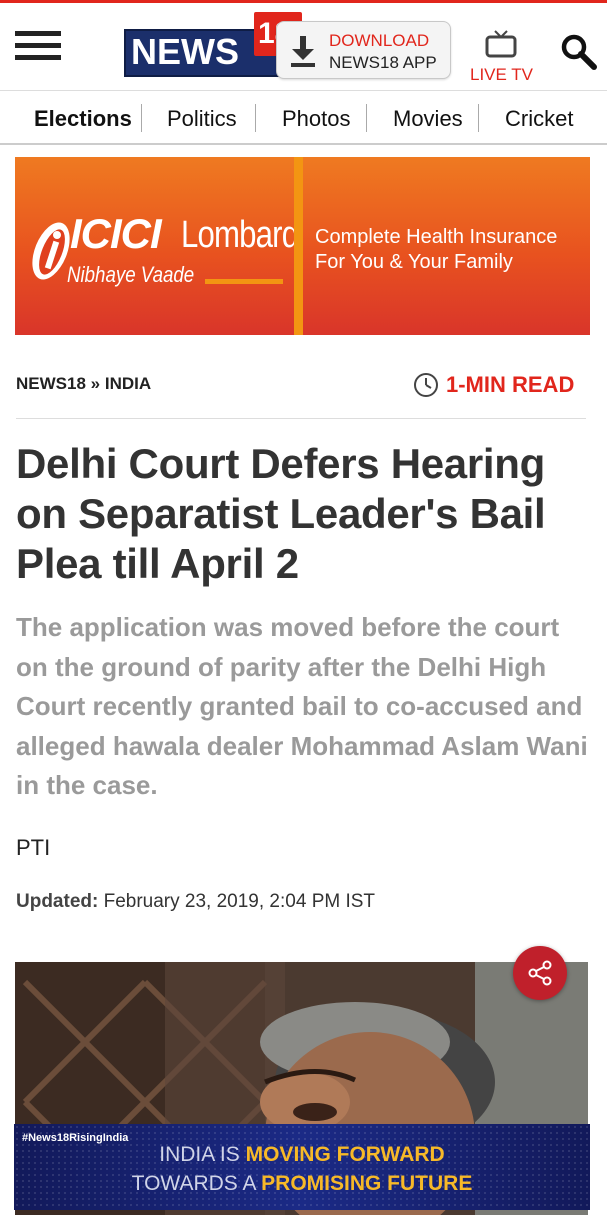 This screenshot has width=607, height=1215. I want to click on share-button, so click(540, 973).